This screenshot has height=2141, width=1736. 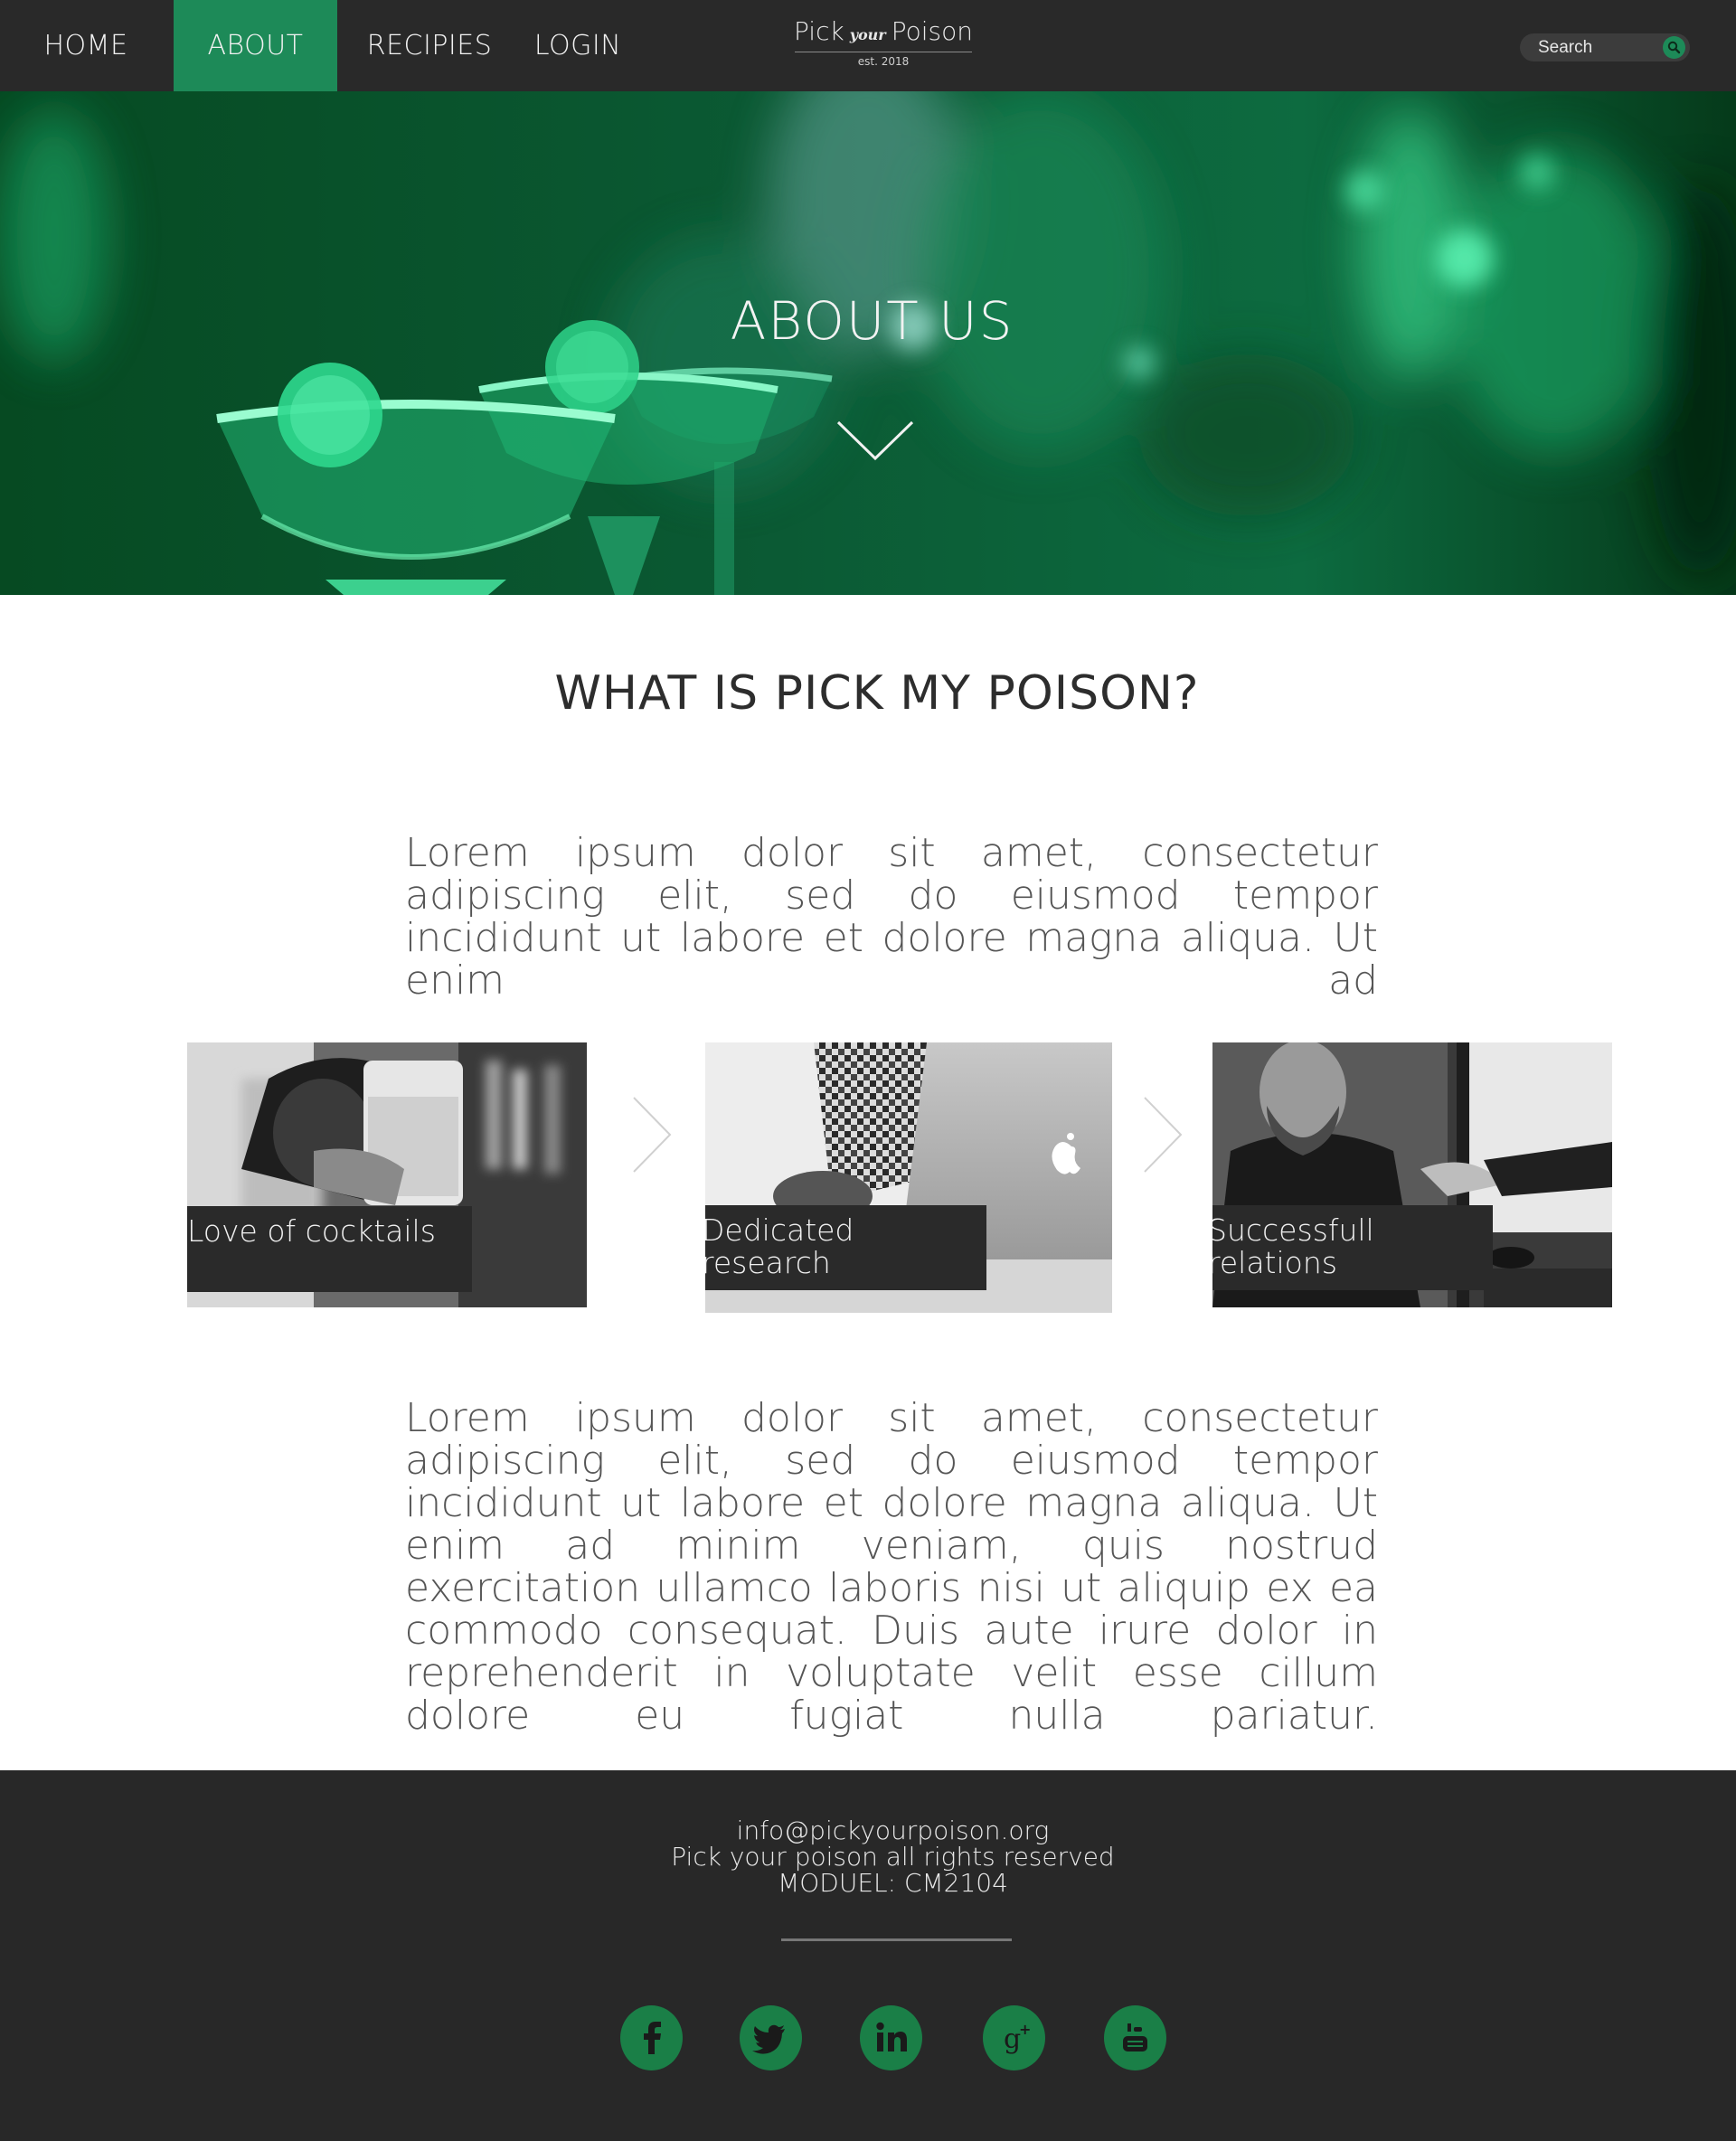 I want to click on nav-home: HOME, so click(x=86, y=45).